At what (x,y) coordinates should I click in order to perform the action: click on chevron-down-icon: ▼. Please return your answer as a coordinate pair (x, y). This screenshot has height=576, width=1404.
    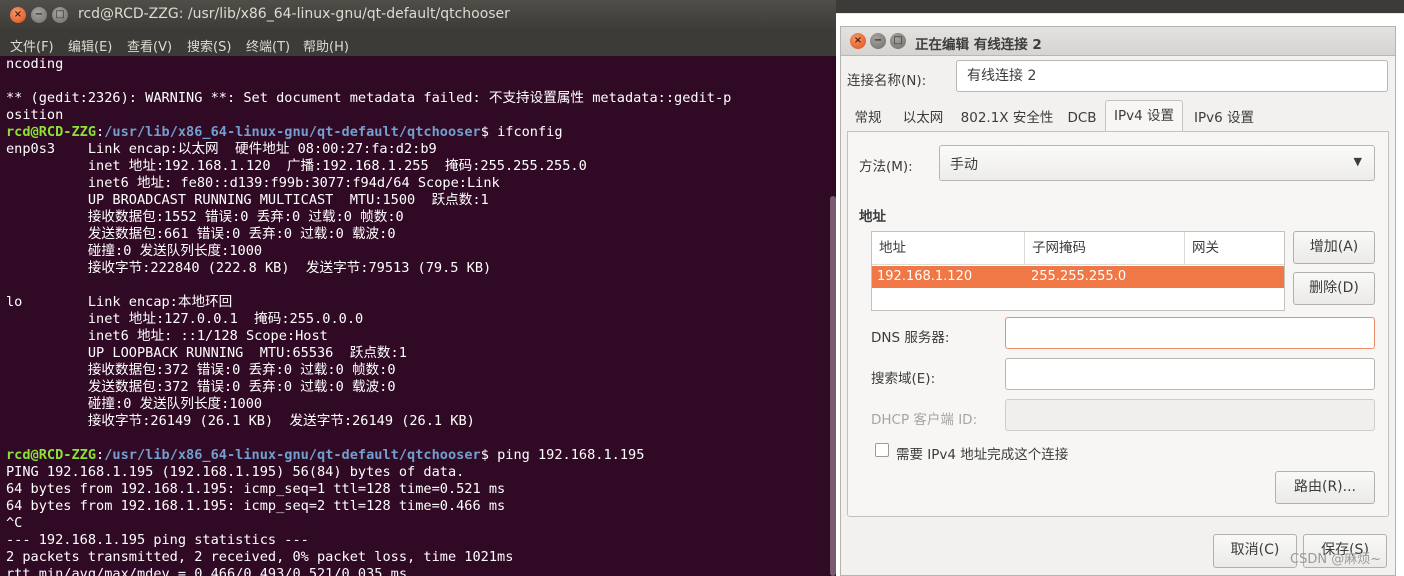
    Looking at the image, I should click on (1357, 161).